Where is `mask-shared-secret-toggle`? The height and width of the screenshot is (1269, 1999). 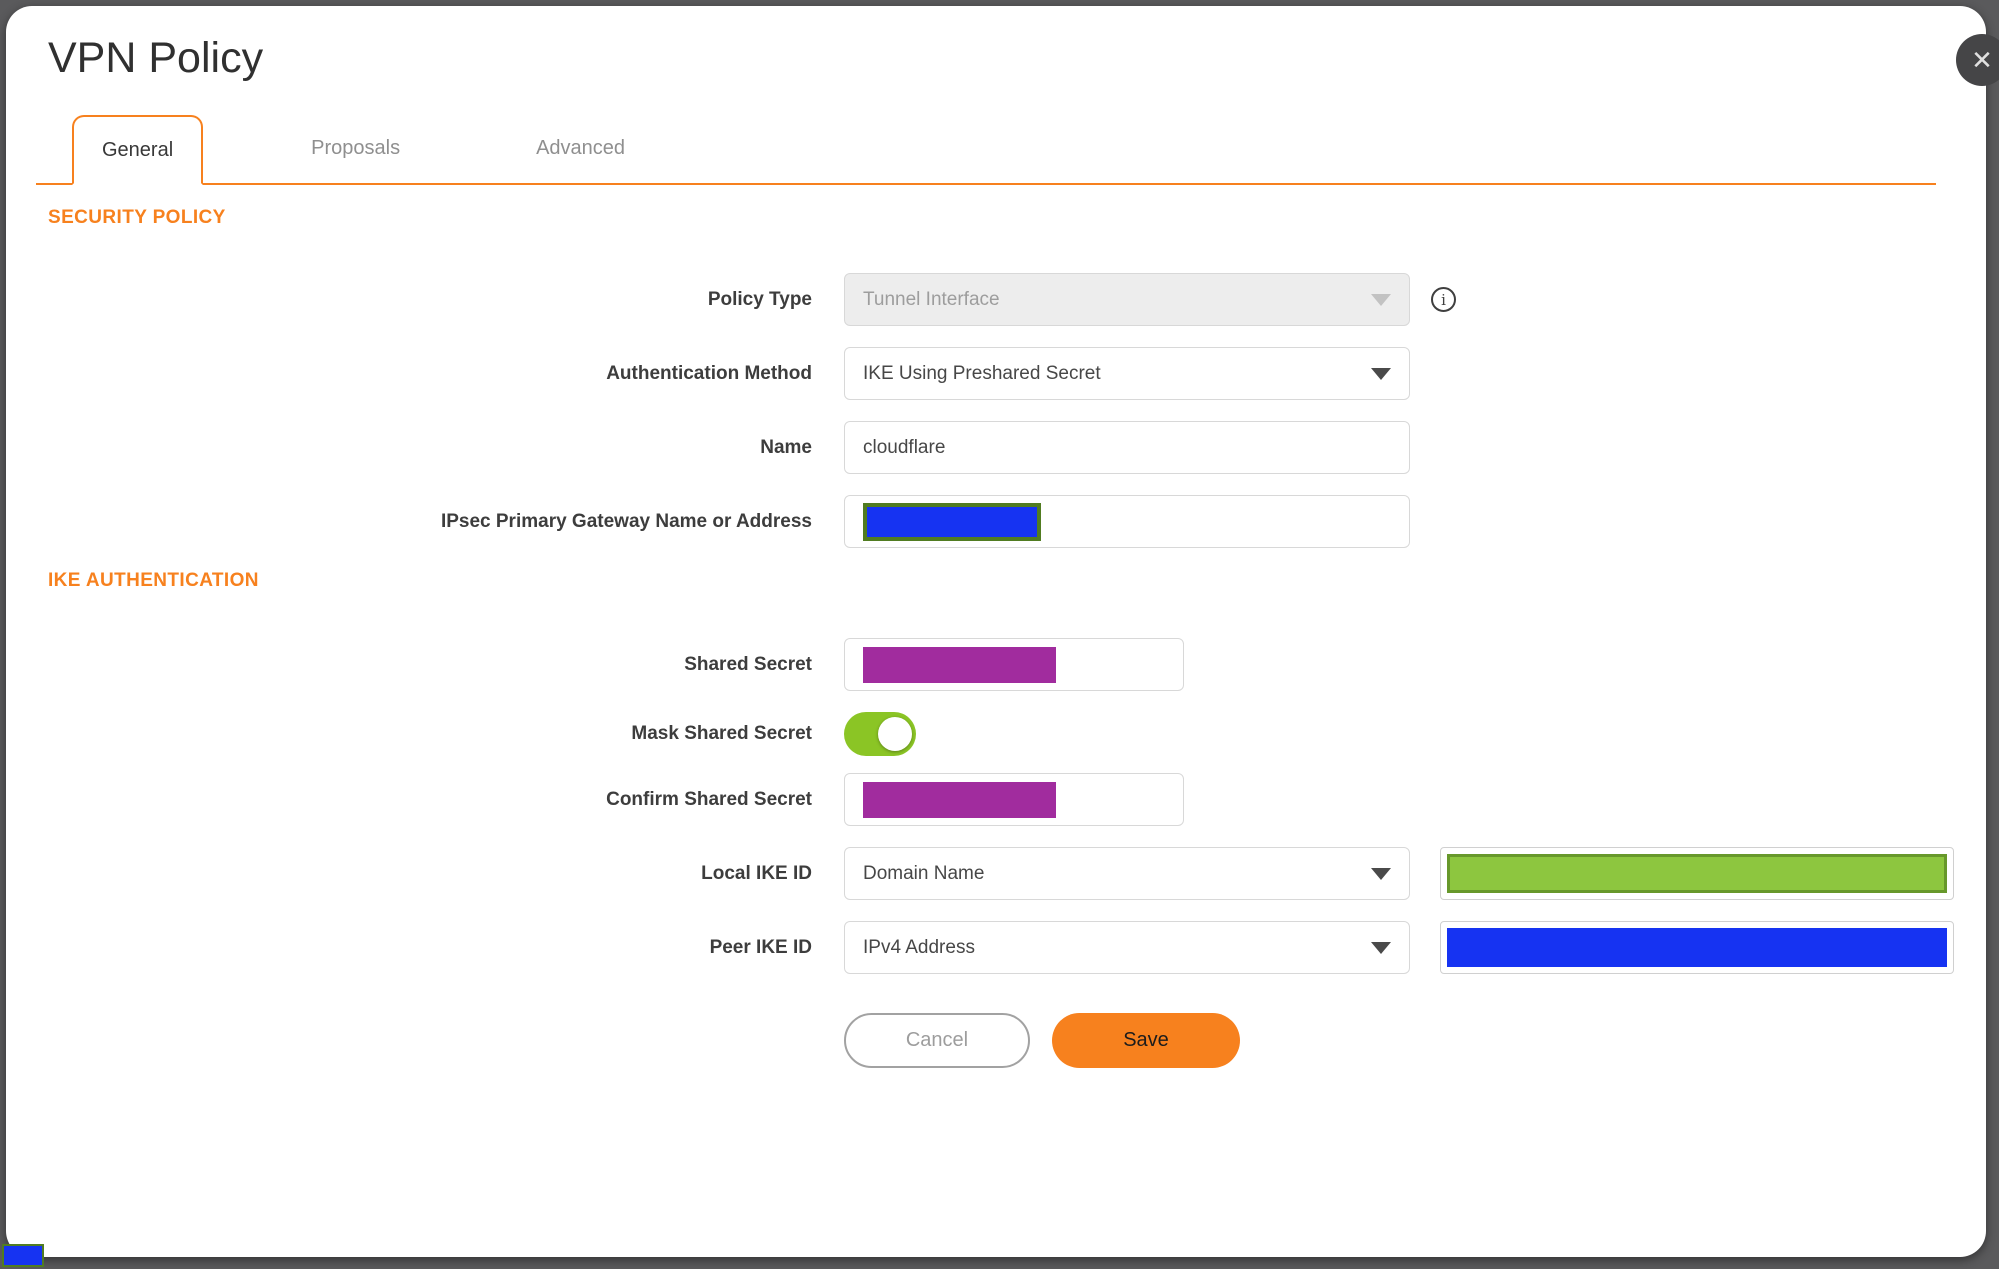 mask-shared-secret-toggle is located at coordinates (880, 734).